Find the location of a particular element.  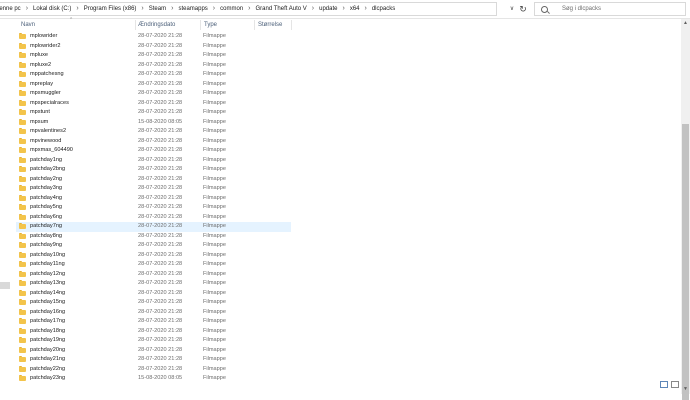

file-row: patchday13ng 28-07-2020 21:28 Filmappe is located at coordinates (153, 284).